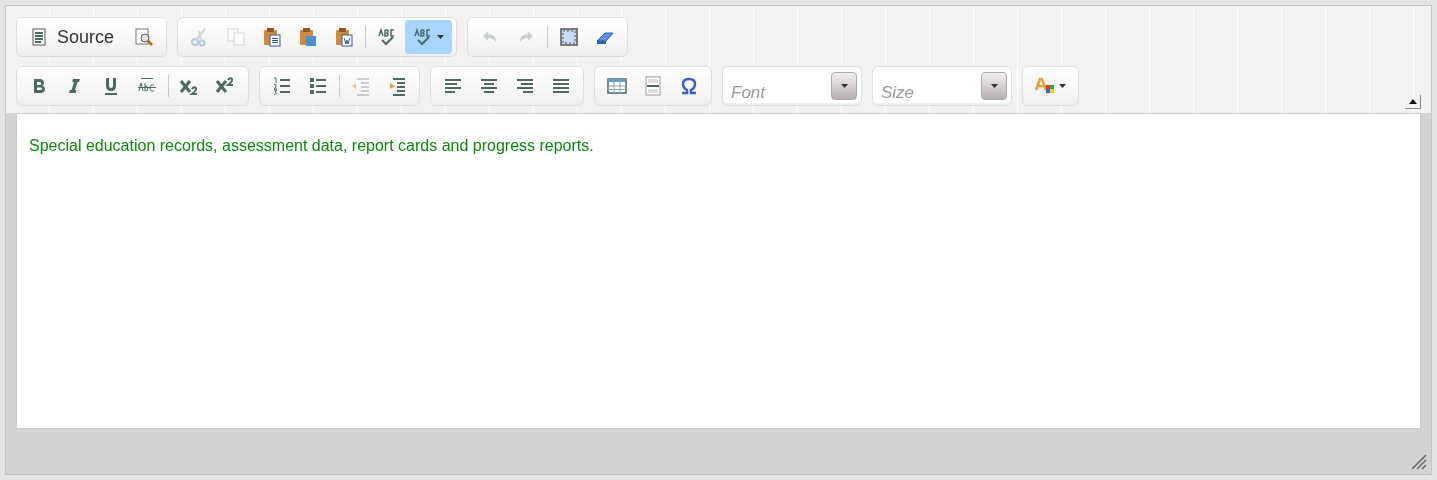  What do you see at coordinates (312, 146) in the screenshot?
I see `content-paragraph: Special education records, assessment data, report cards and progress reports.` at bounding box center [312, 146].